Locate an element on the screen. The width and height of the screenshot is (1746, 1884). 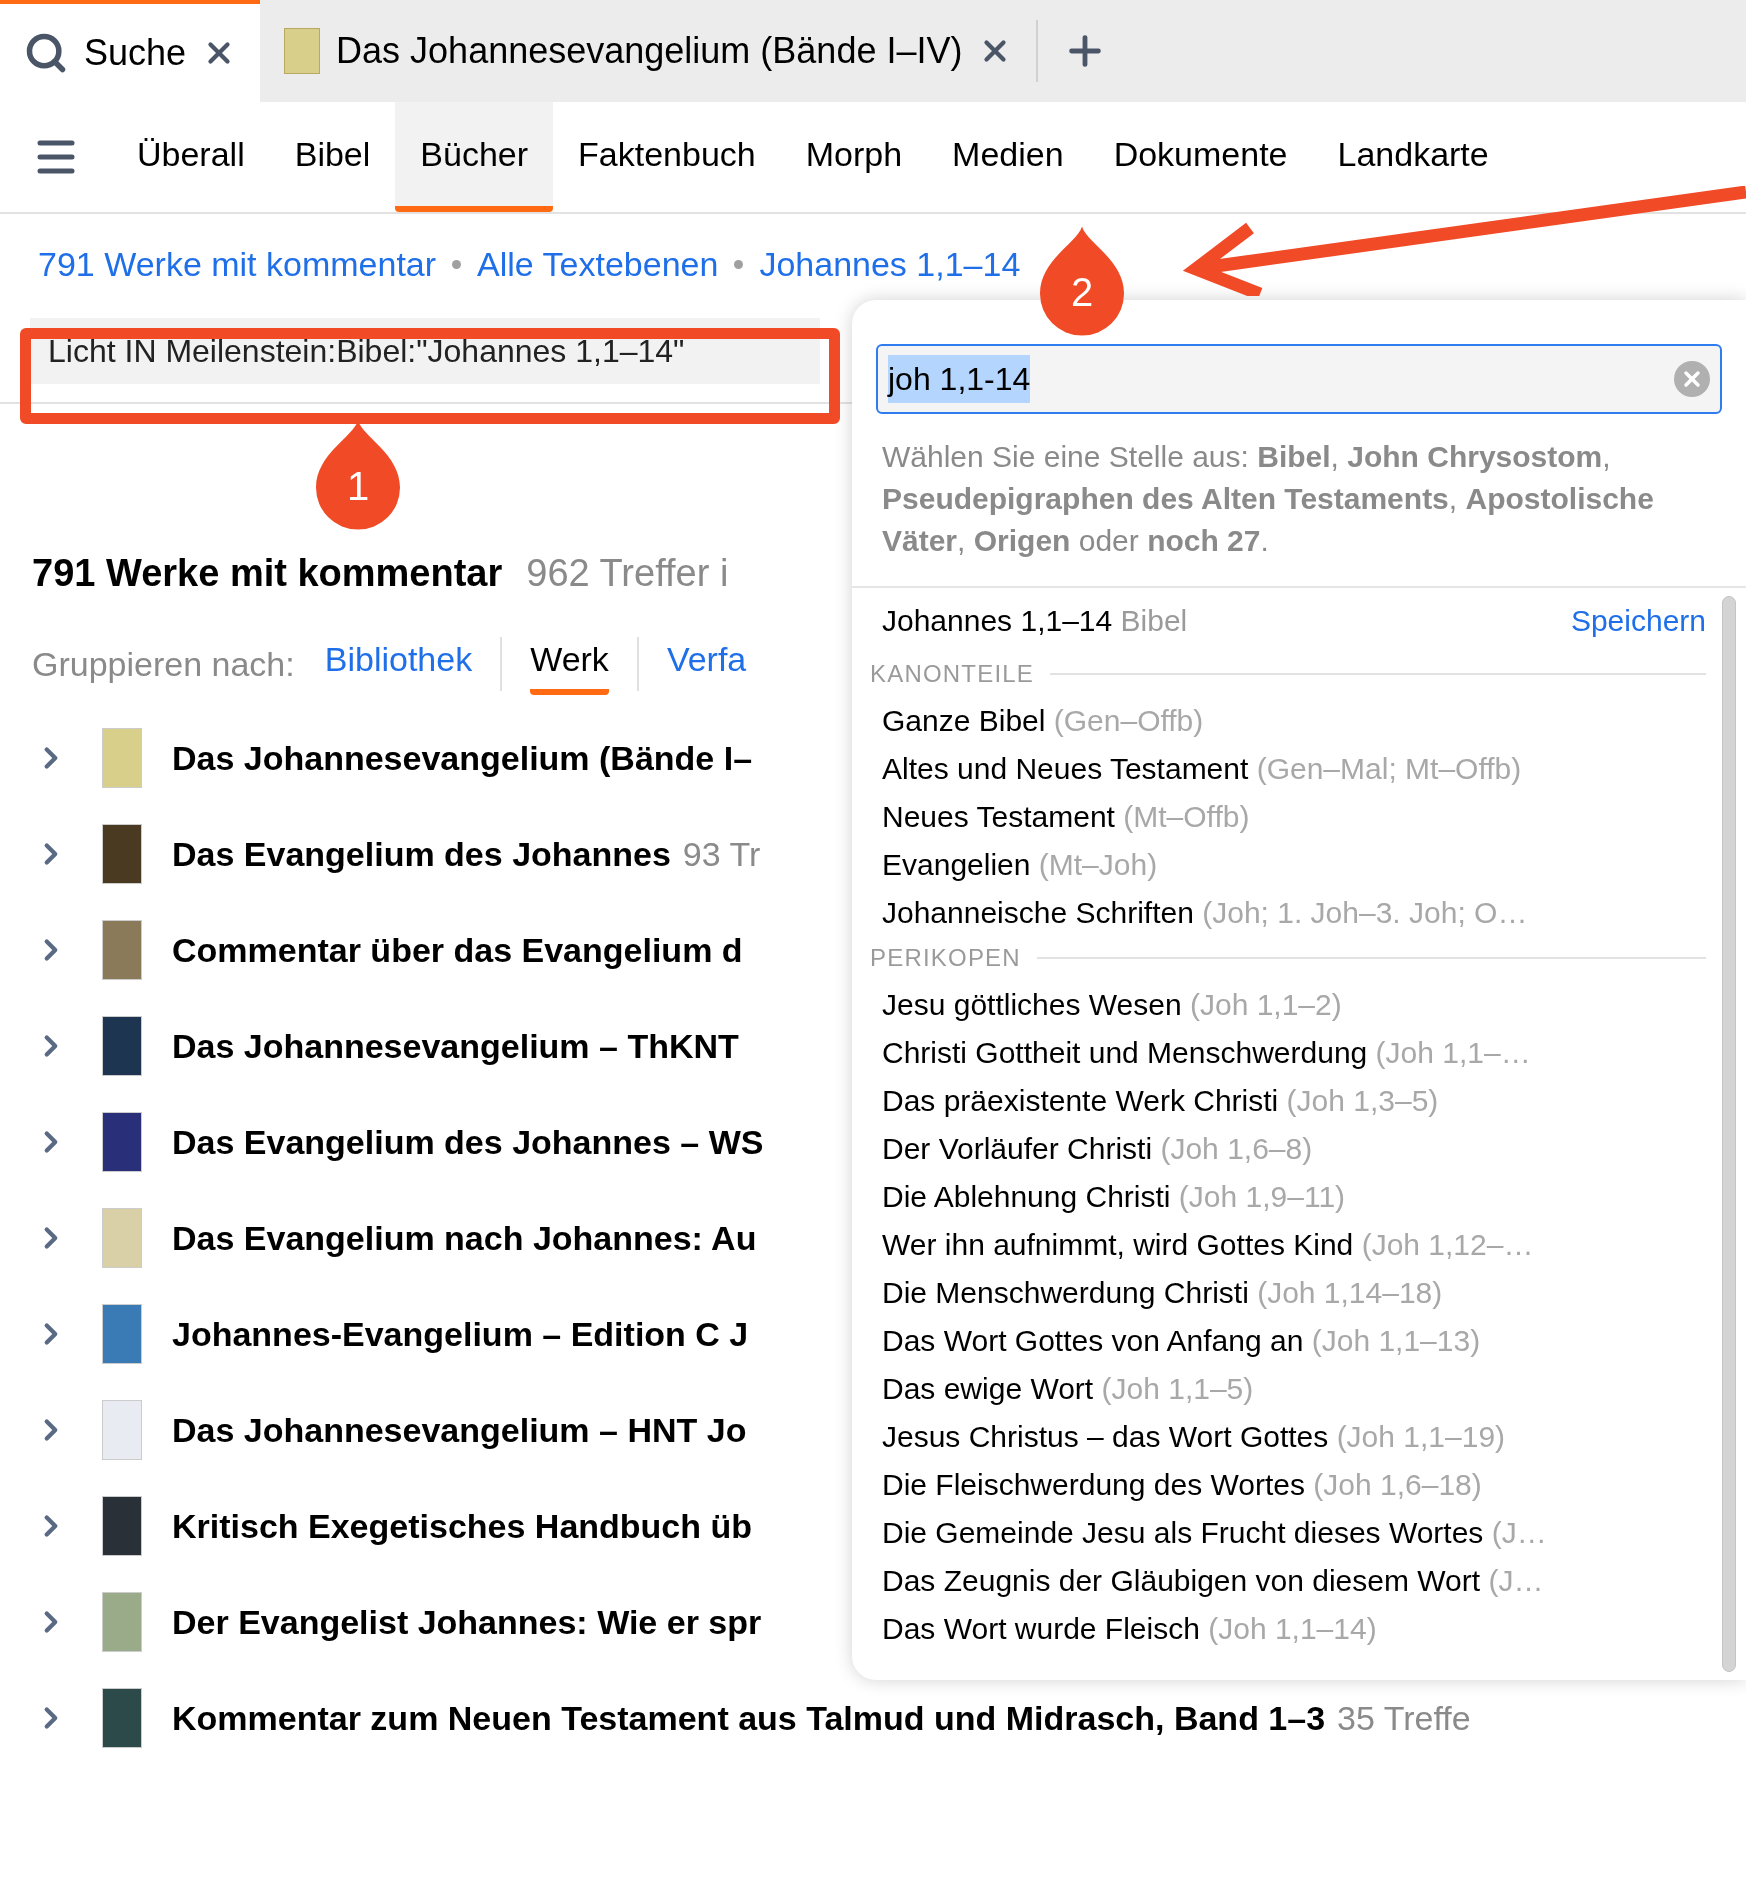
result-title: Das Johannesevangelium – HNT Jo is located at coordinates (459, 1430).